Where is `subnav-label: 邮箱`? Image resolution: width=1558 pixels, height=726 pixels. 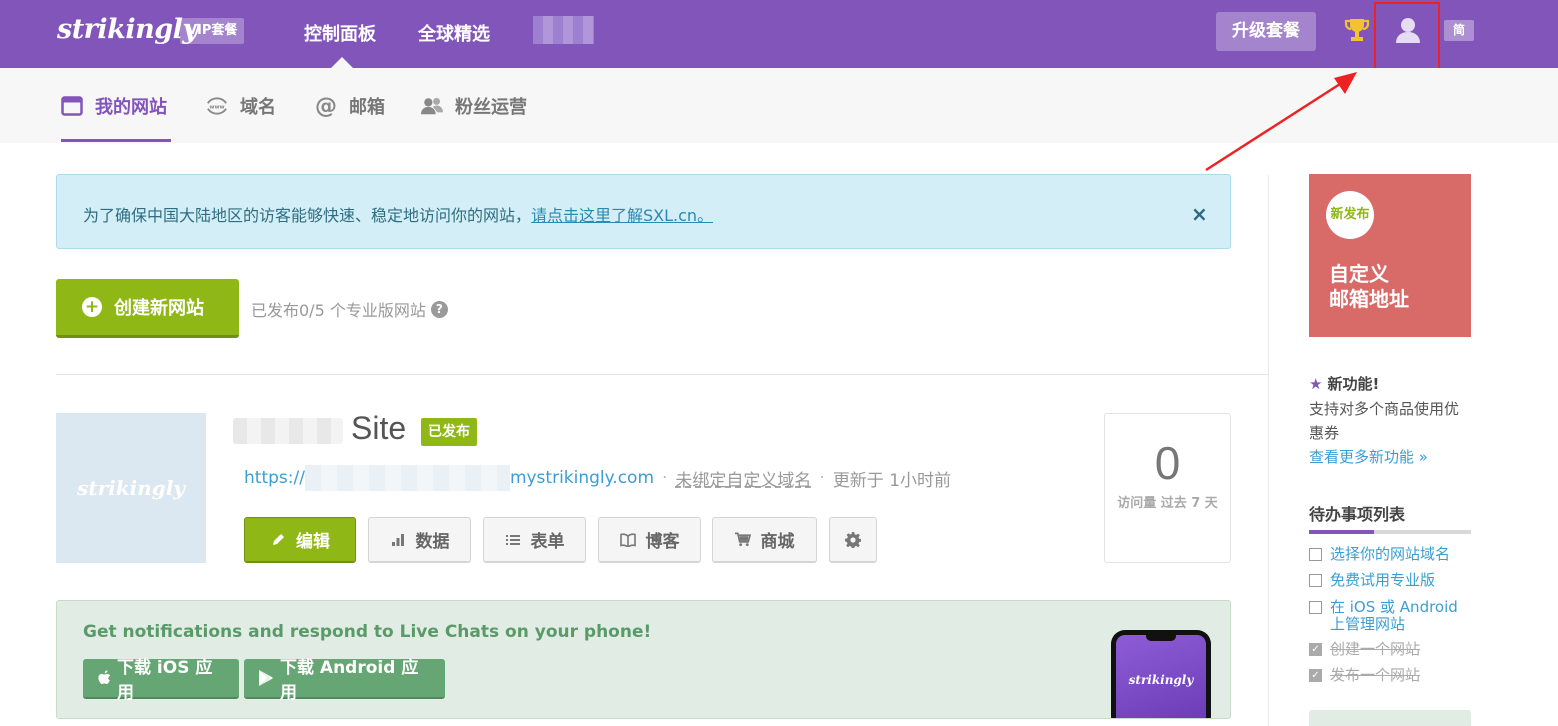 subnav-label: 邮箱 is located at coordinates (367, 107).